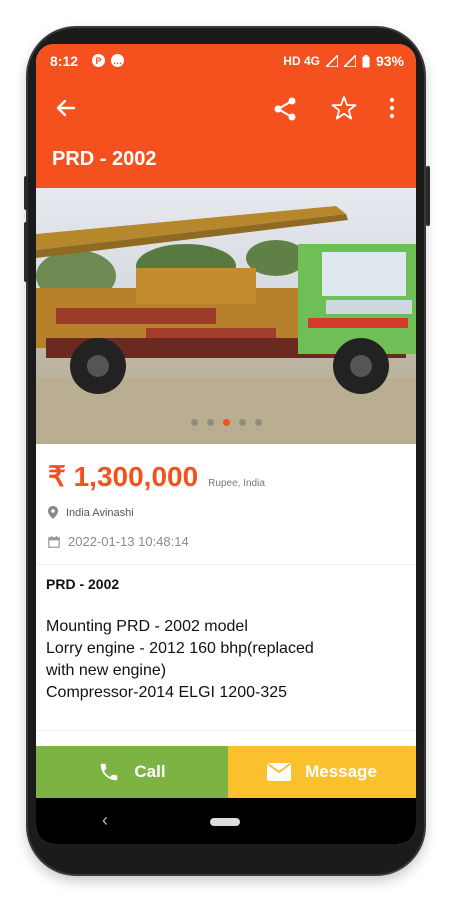  I want to click on power-button, so click(428, 196).